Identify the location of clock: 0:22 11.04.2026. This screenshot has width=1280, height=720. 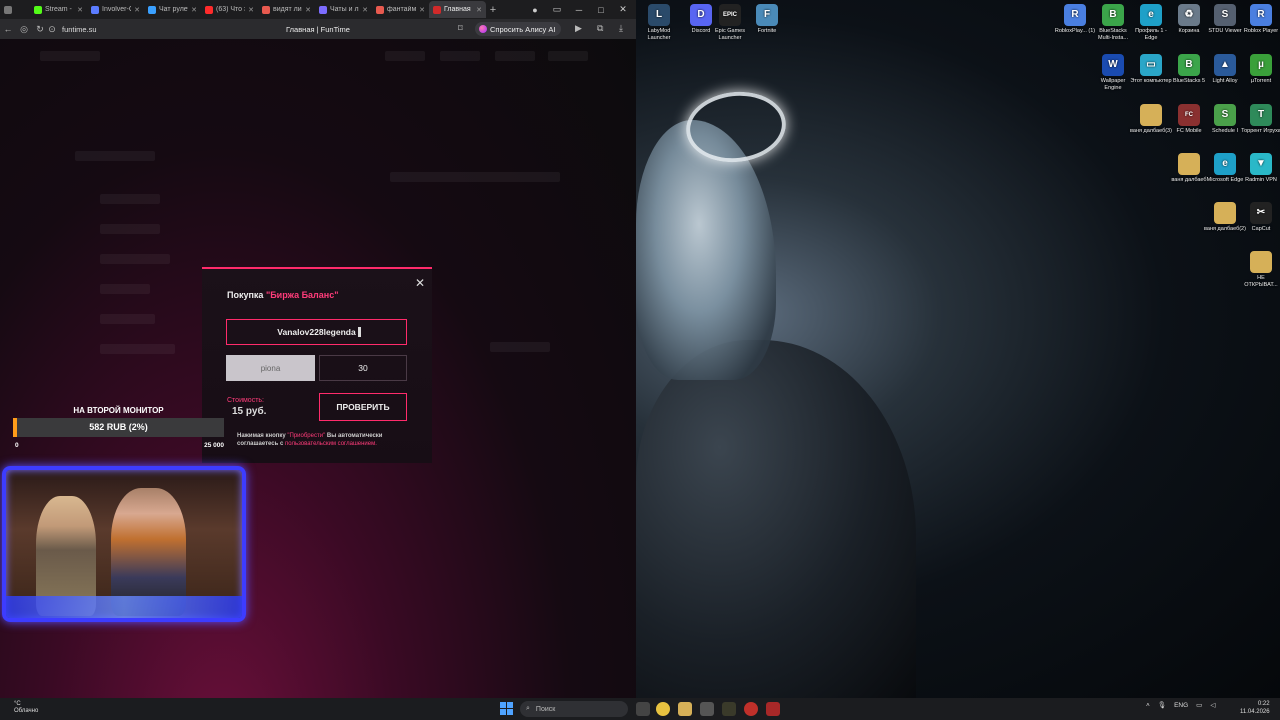
(1255, 708).